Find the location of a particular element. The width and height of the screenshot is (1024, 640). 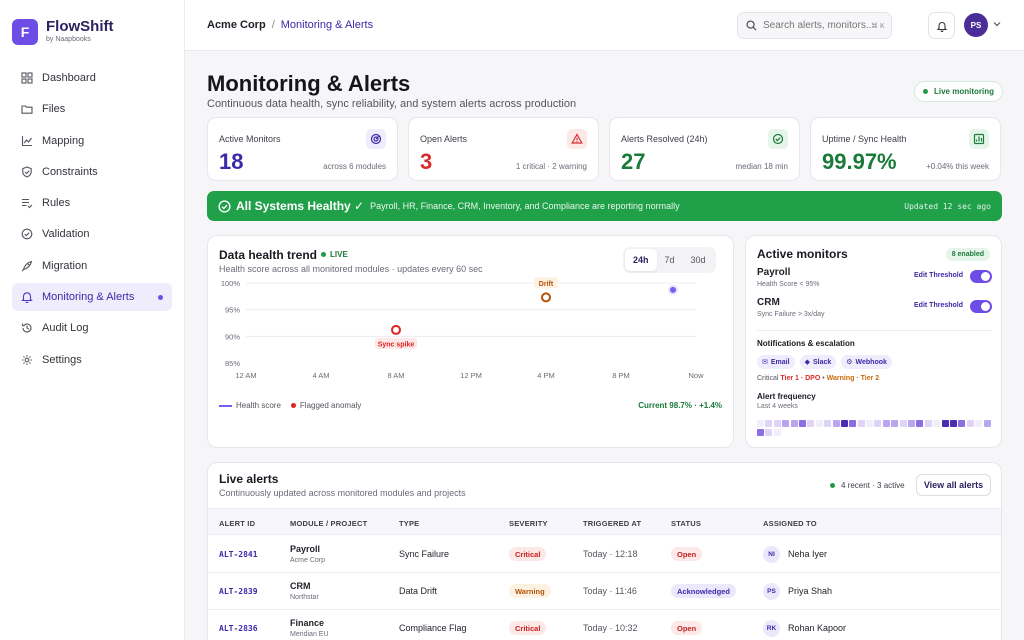

sidebar-item-monitoring-alerts: Monitoring & Alerts is located at coordinates (92, 297).